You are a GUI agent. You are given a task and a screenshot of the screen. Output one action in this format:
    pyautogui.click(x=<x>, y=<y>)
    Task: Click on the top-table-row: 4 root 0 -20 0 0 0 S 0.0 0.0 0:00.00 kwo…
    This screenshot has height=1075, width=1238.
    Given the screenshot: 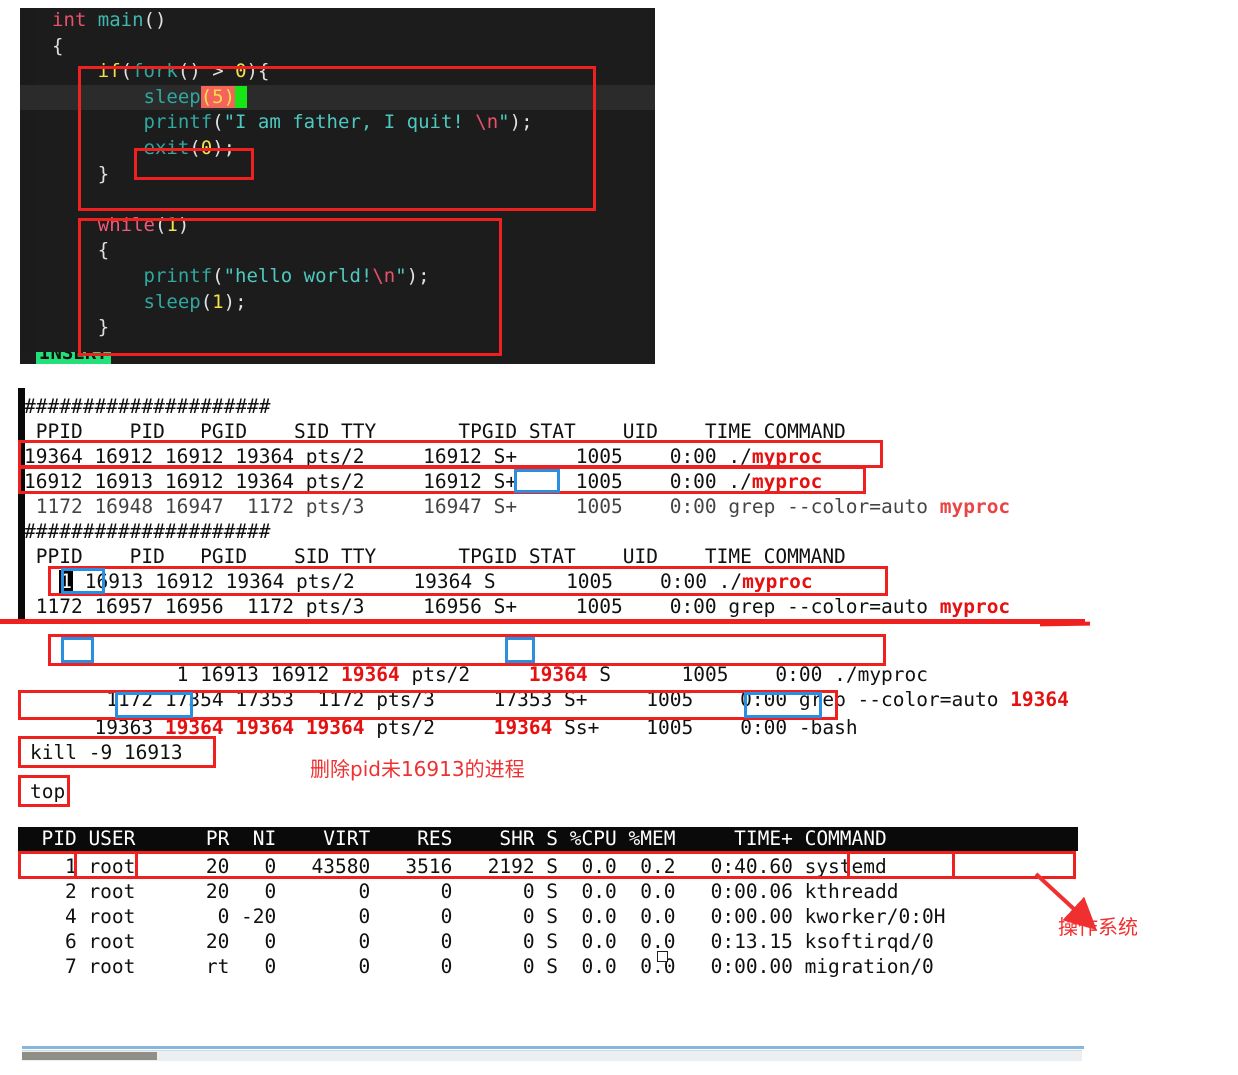 What is the action you would take?
    pyautogui.click(x=482, y=916)
    